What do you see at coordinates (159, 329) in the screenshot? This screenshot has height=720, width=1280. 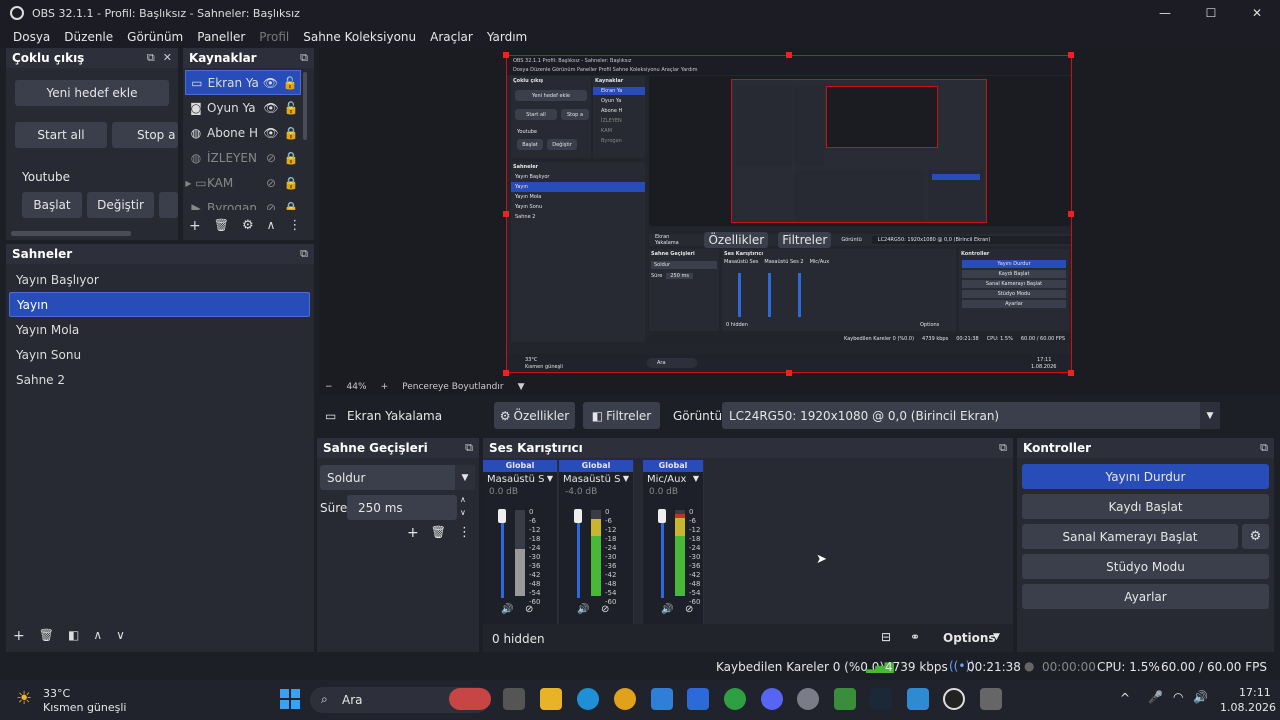 I see `scene-item: Yayın Mola` at bounding box center [159, 329].